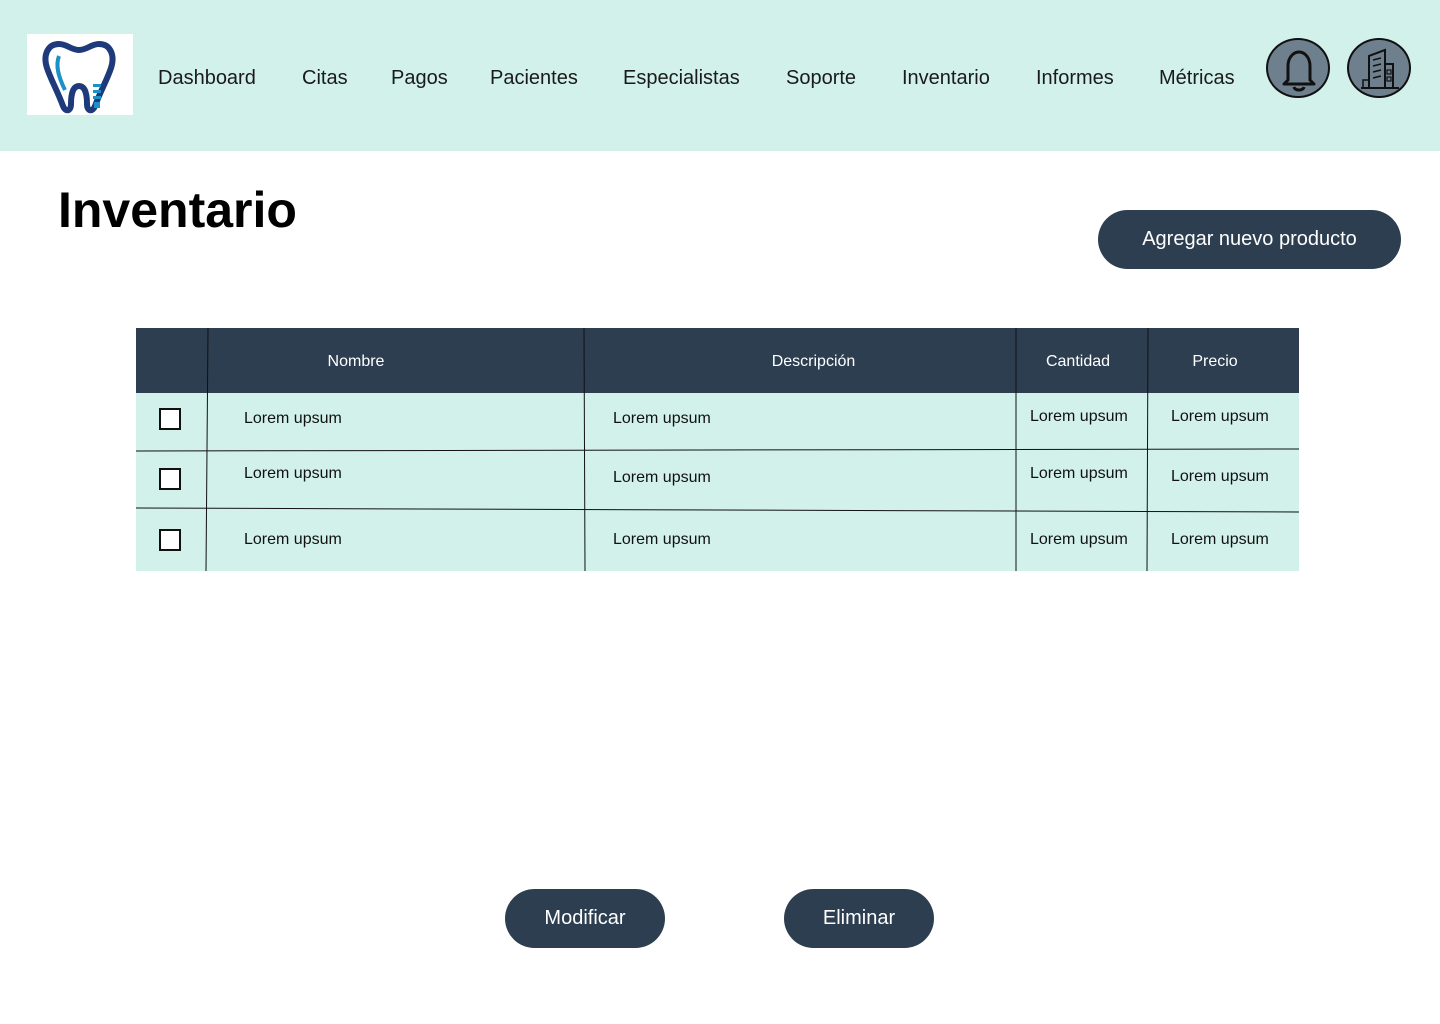 The width and height of the screenshot is (1440, 1024). I want to click on add-product-button: Agregar nuevo producto, so click(1249, 239).